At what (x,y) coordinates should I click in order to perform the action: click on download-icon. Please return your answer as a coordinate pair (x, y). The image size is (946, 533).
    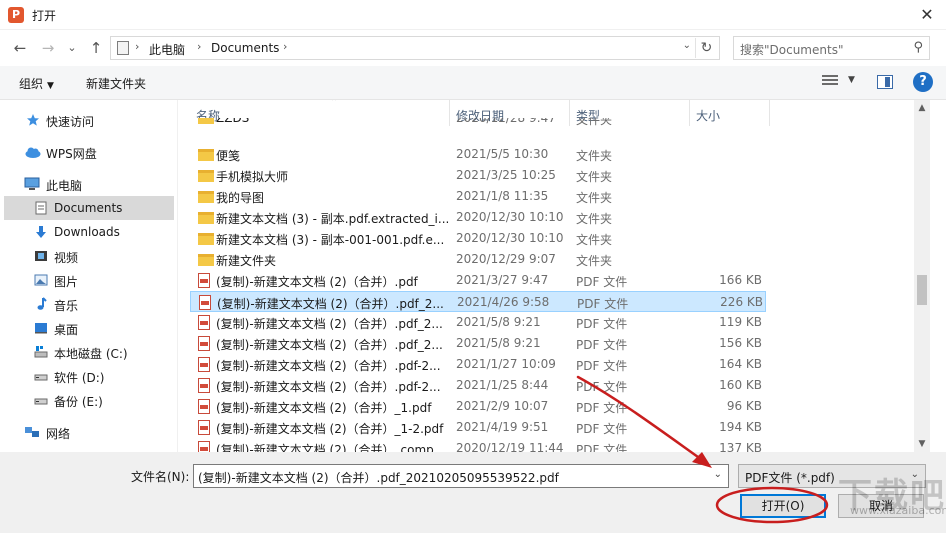
    Looking at the image, I should click on (41, 232).